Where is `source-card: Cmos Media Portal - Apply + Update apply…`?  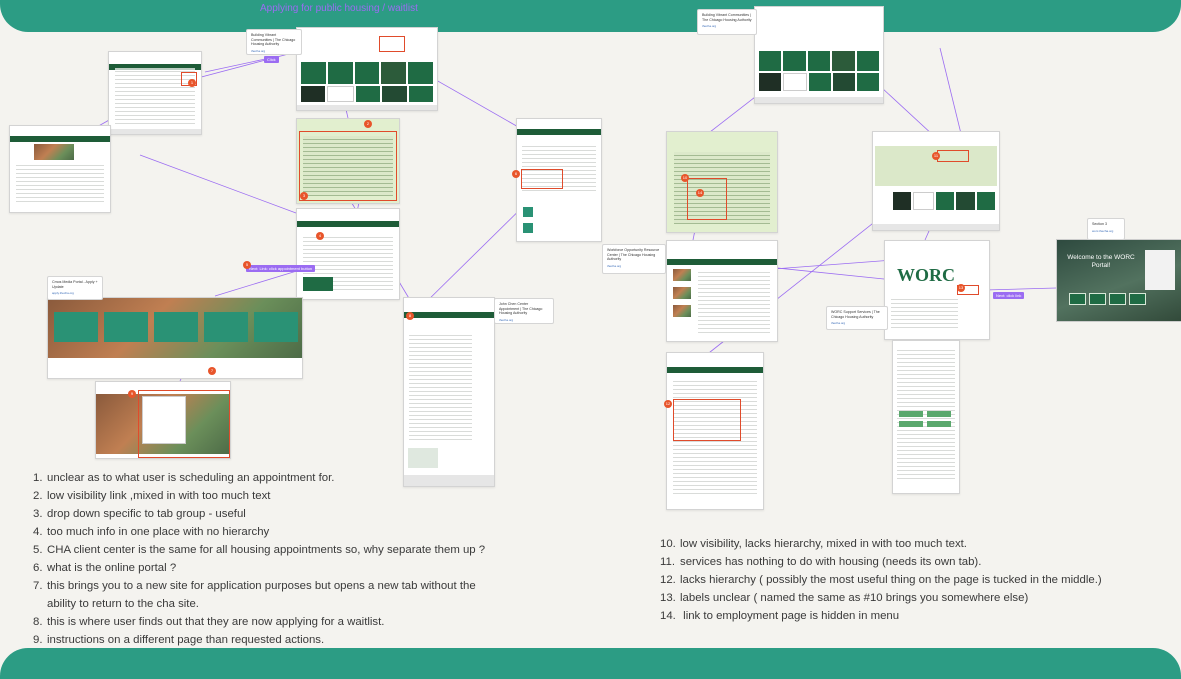
source-card: Cmos Media Portal - Apply + Update apply… is located at coordinates (75, 288).